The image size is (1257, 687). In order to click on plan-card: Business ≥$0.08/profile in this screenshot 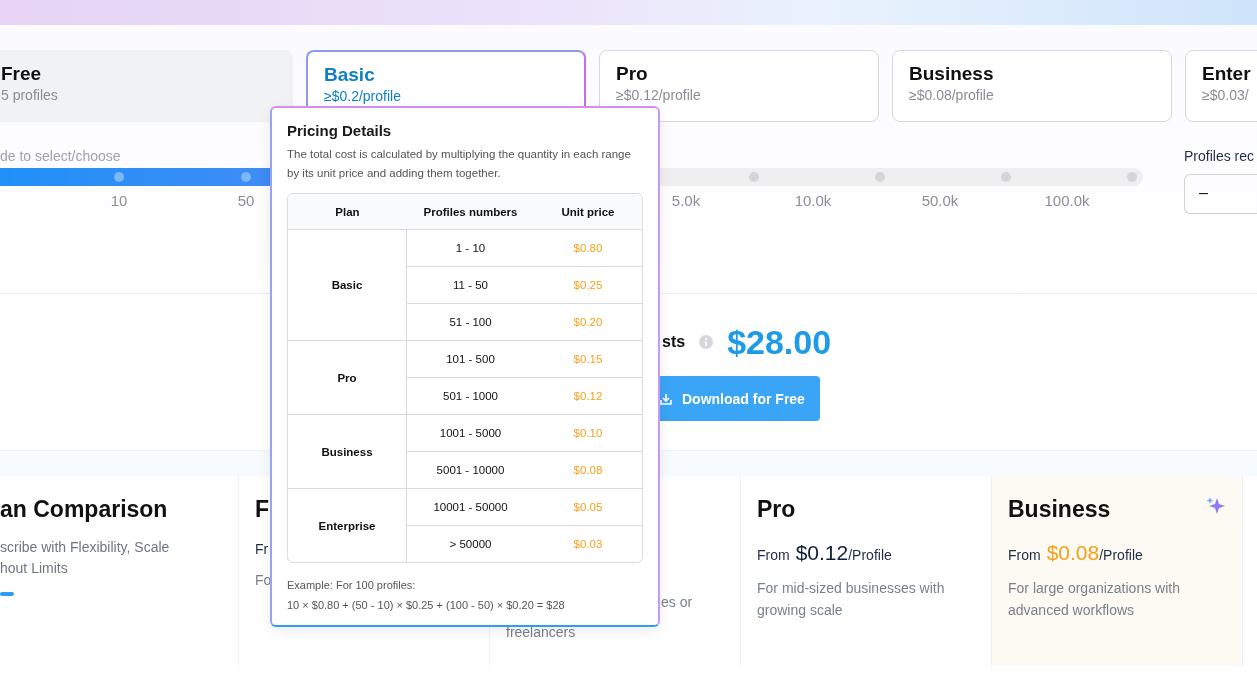, I will do `click(1032, 86)`.